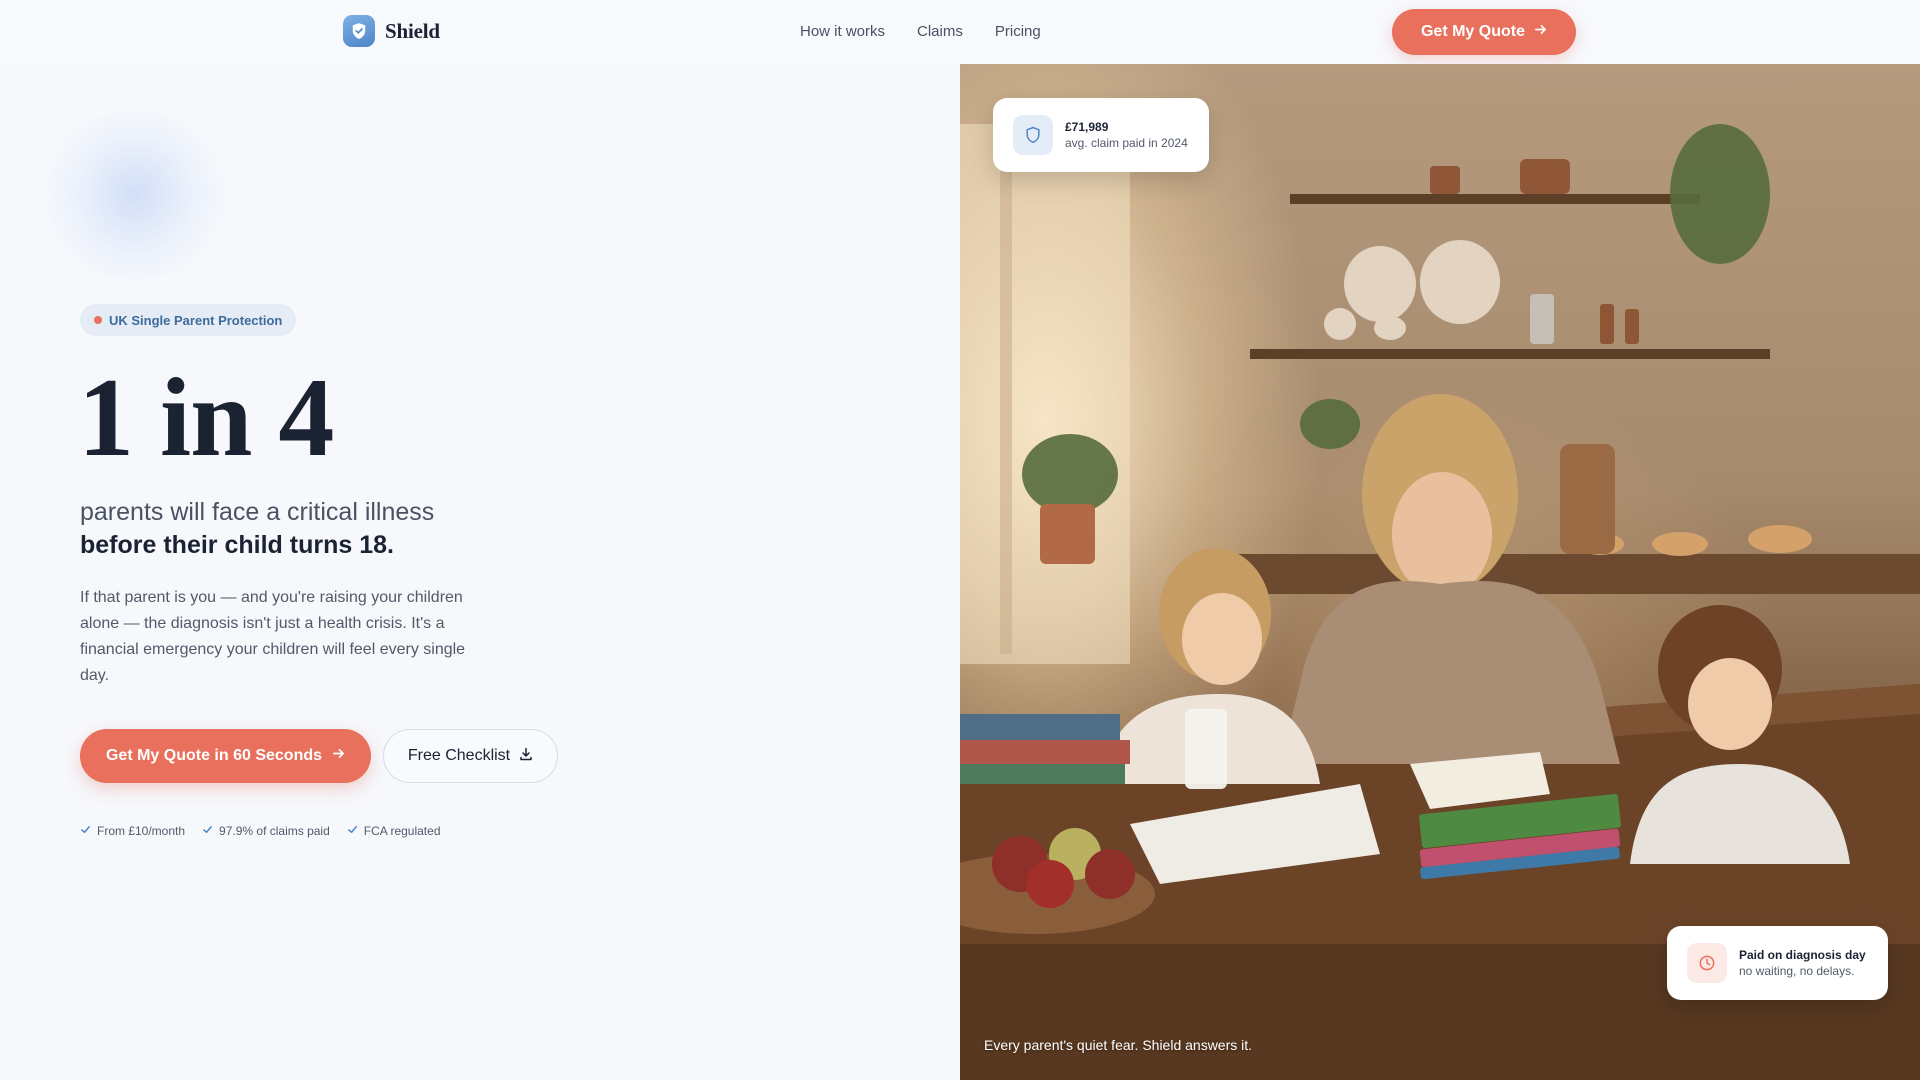 The image size is (1920, 1080). Describe the element at coordinates (1033, 135) in the screenshot. I see `shield-icon` at that location.